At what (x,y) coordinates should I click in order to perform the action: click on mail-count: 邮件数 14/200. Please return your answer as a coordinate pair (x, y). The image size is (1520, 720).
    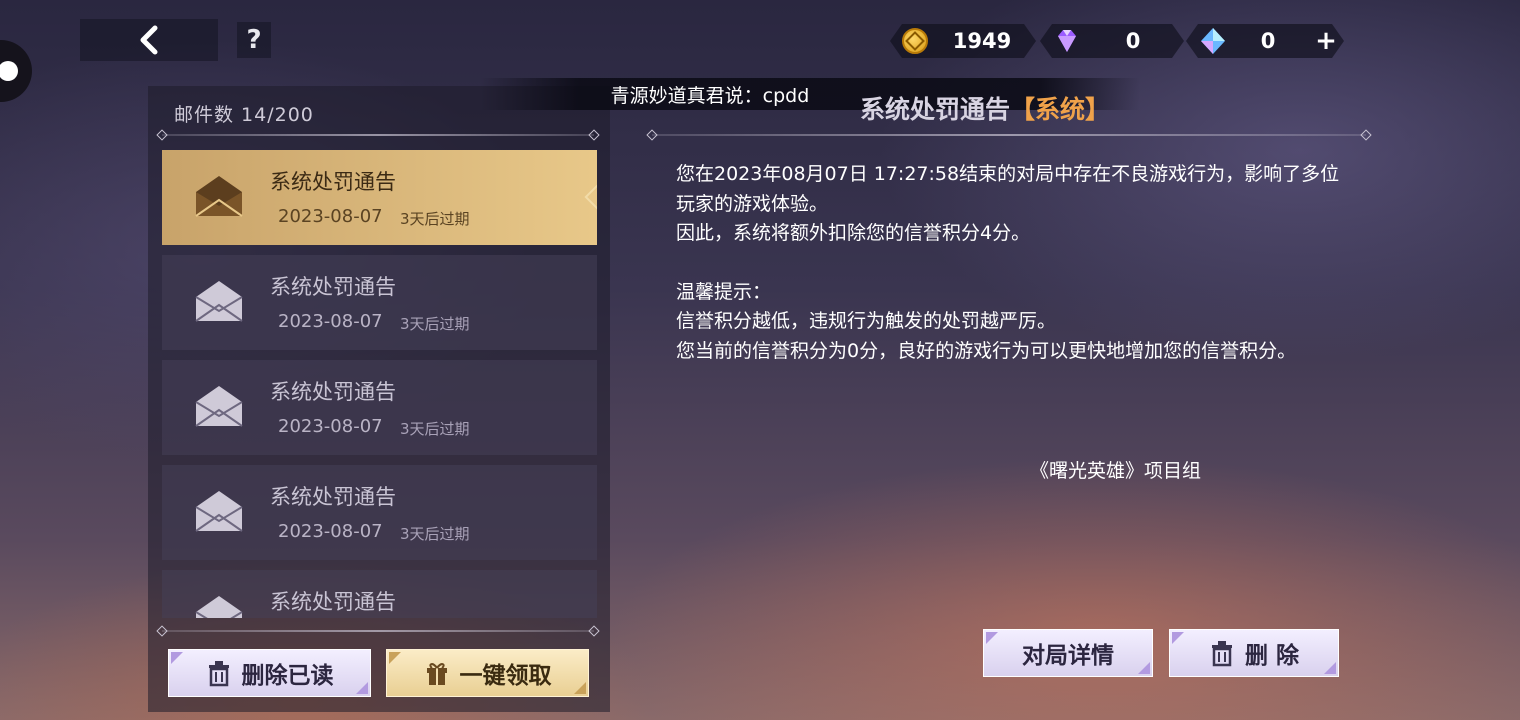
    Looking at the image, I should click on (244, 115).